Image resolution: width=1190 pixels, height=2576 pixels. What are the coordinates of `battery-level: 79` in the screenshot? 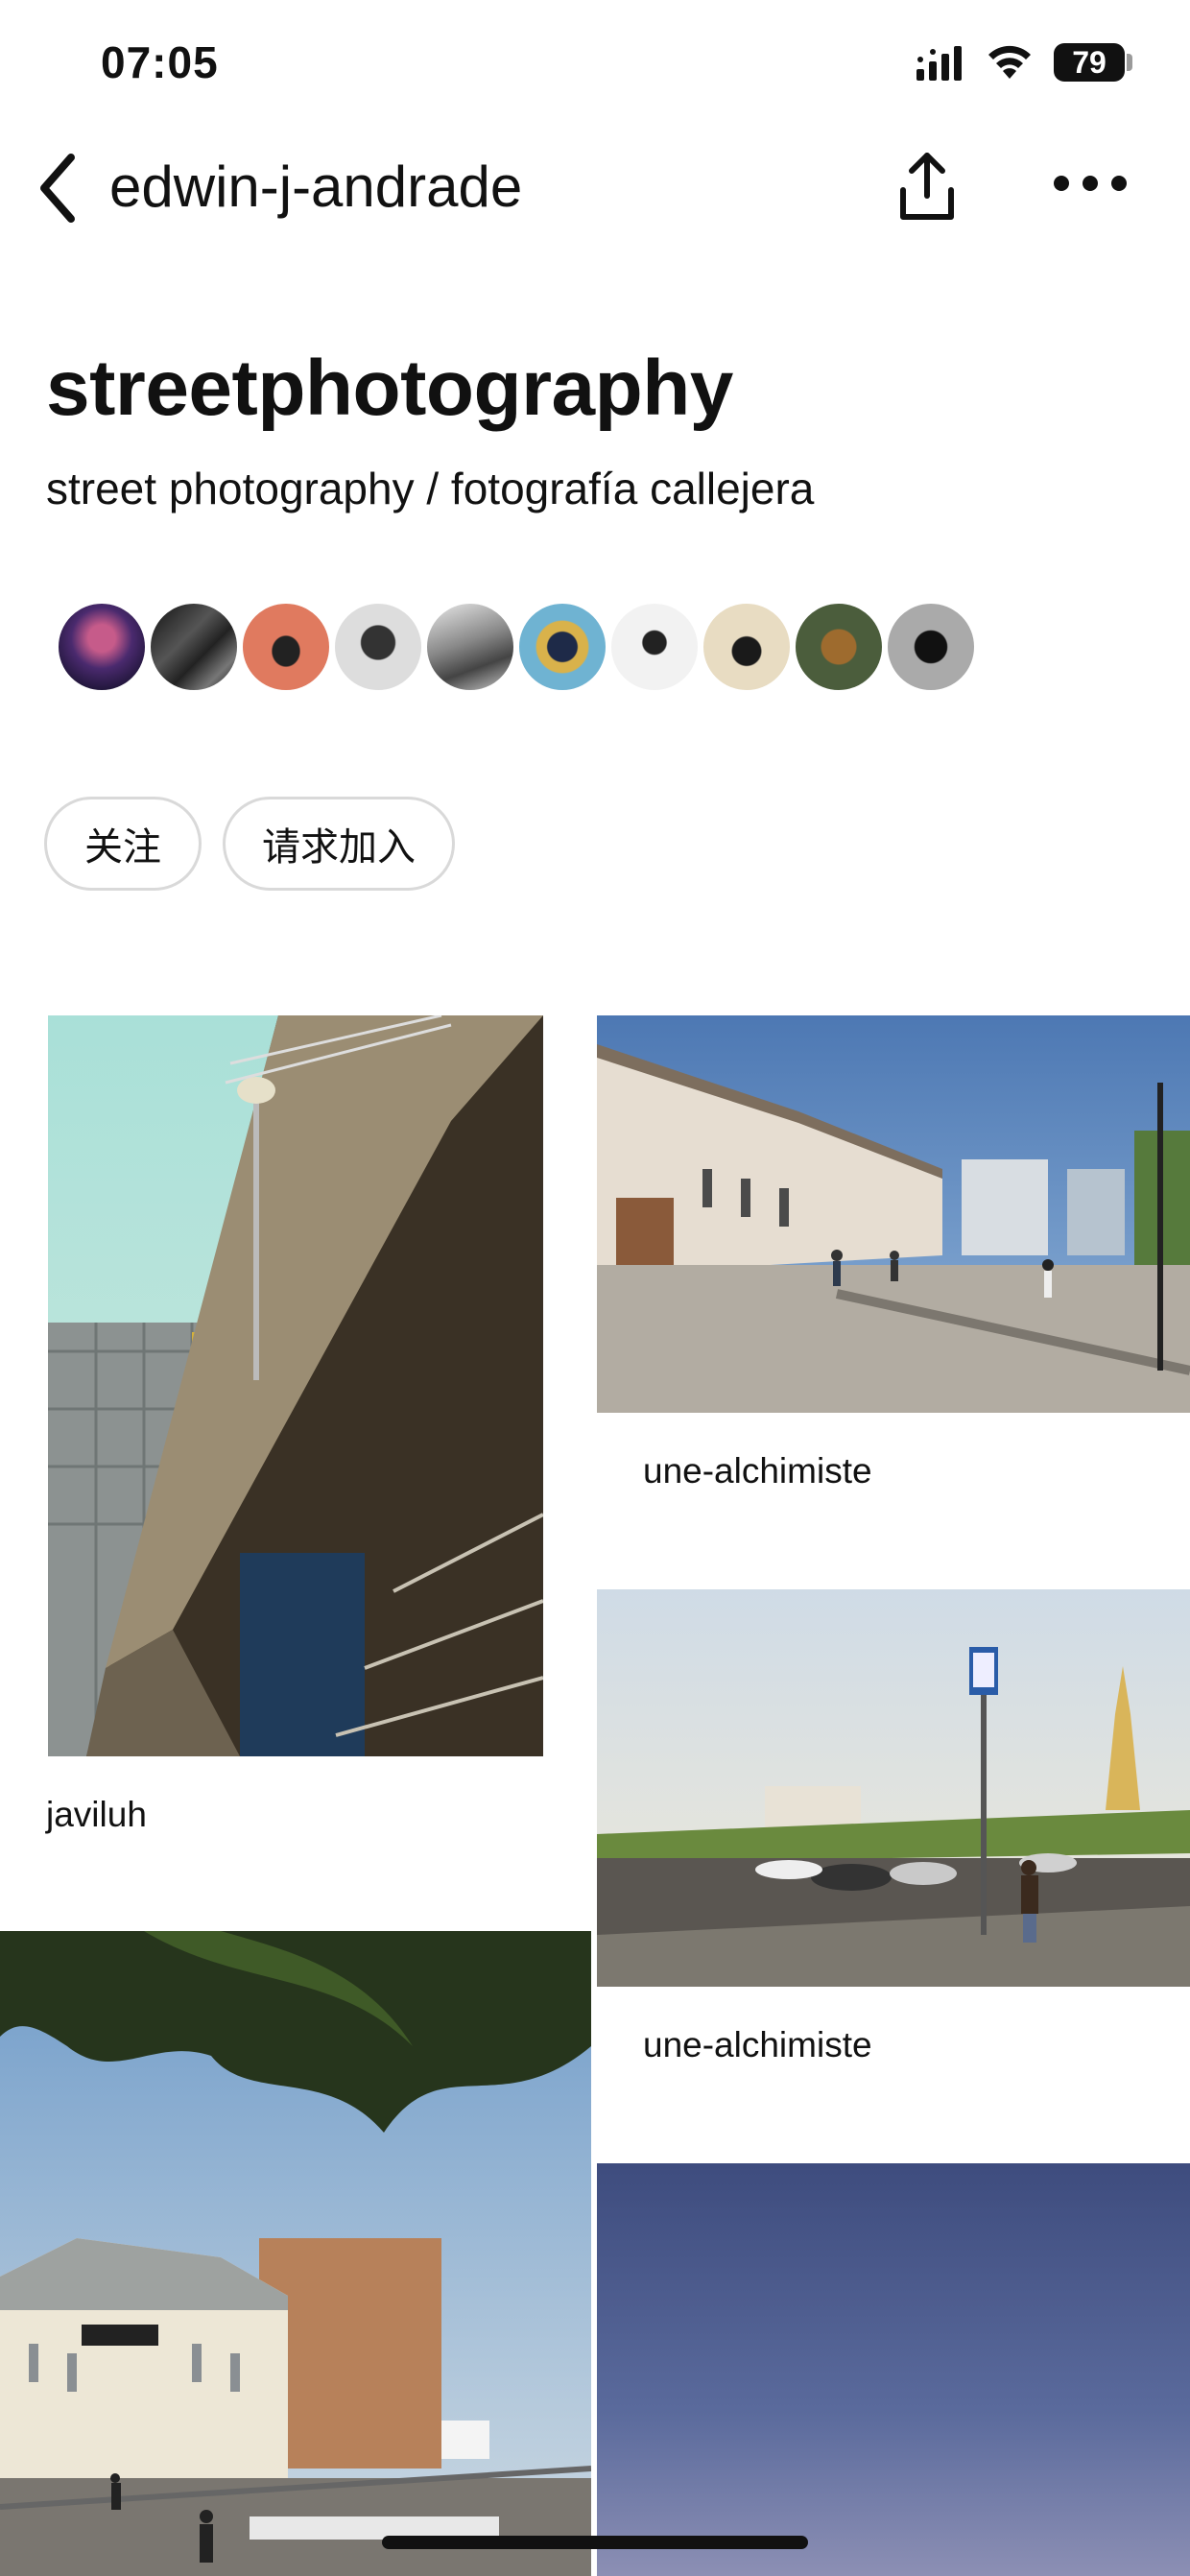 It's located at (1090, 62).